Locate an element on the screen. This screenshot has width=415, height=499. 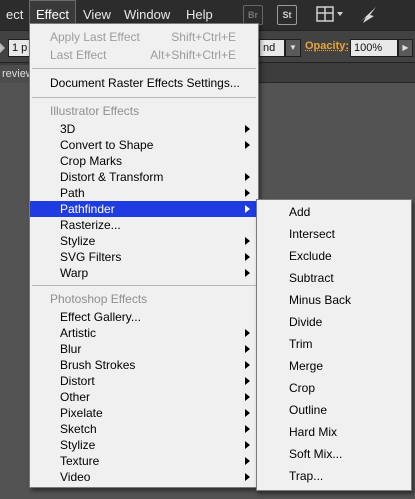
menu-item-sketch: Sketch is located at coordinates (144, 429).